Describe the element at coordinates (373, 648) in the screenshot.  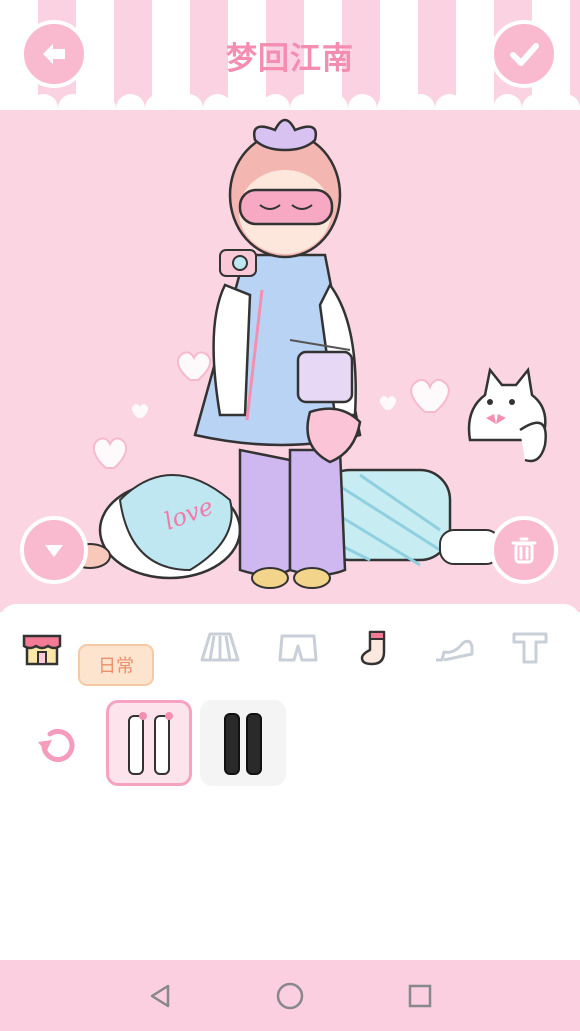
I see `sock-icon` at that location.